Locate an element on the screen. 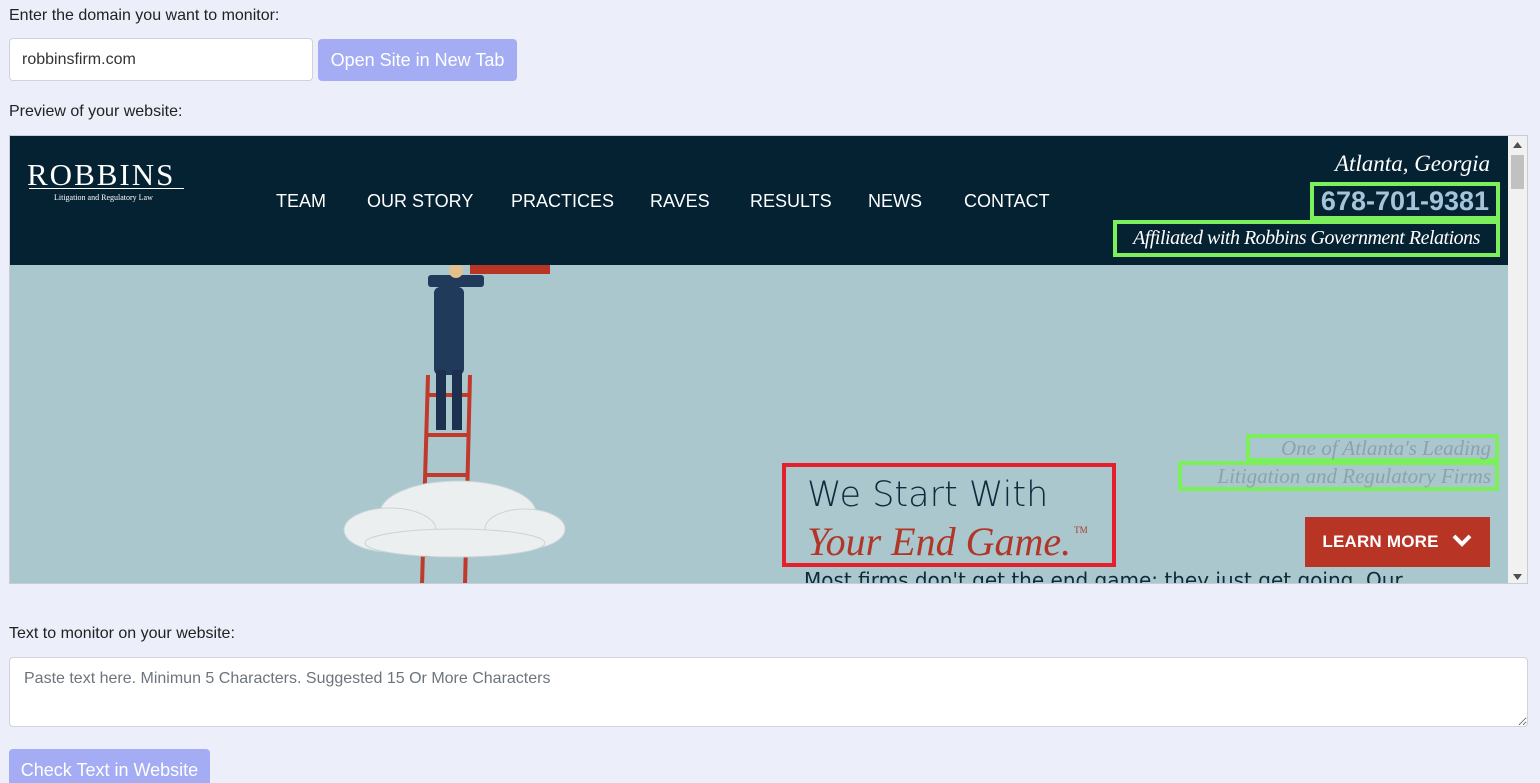 Image resolution: width=1540 pixels, height=783 pixels. domain-input is located at coordinates (161, 59).